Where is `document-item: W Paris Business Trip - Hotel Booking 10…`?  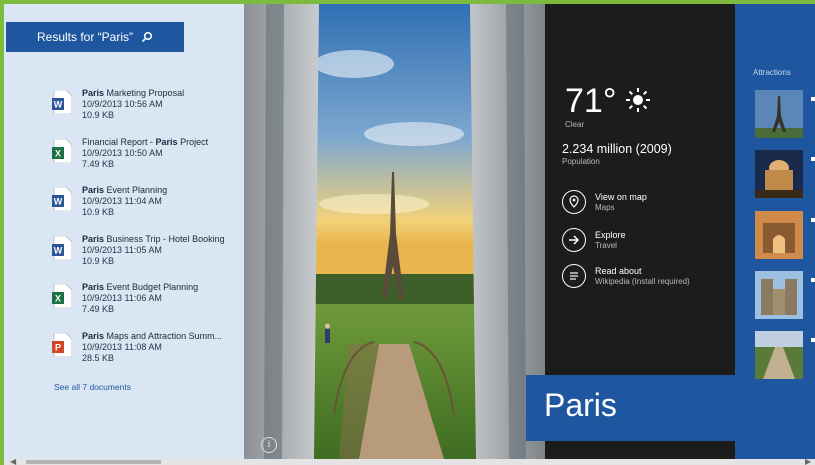
document-item: W Paris Business Trip - Hotel Booking 10… is located at coordinates (147, 258).